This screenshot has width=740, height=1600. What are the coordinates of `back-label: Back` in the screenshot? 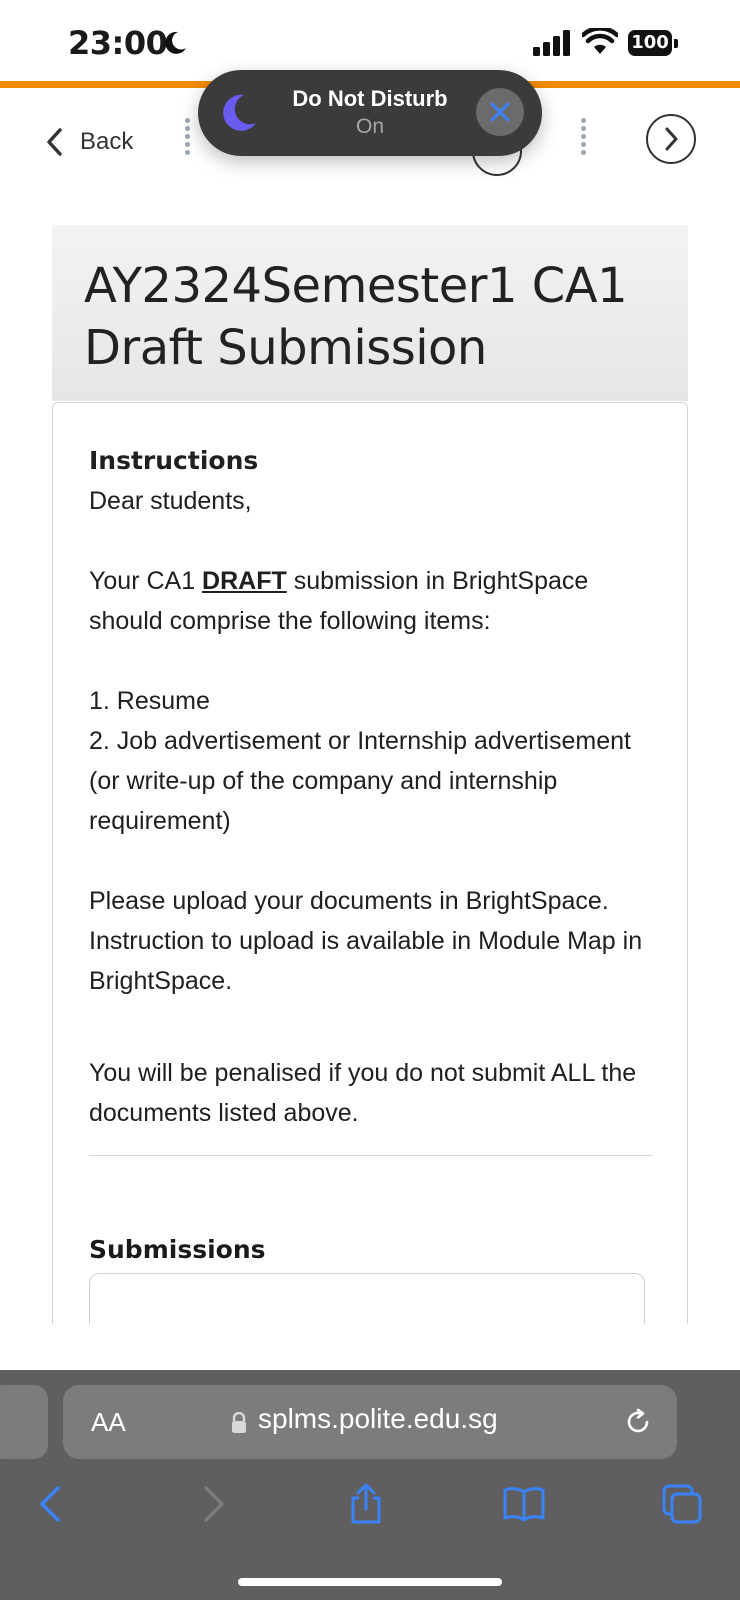 It's located at (107, 141).